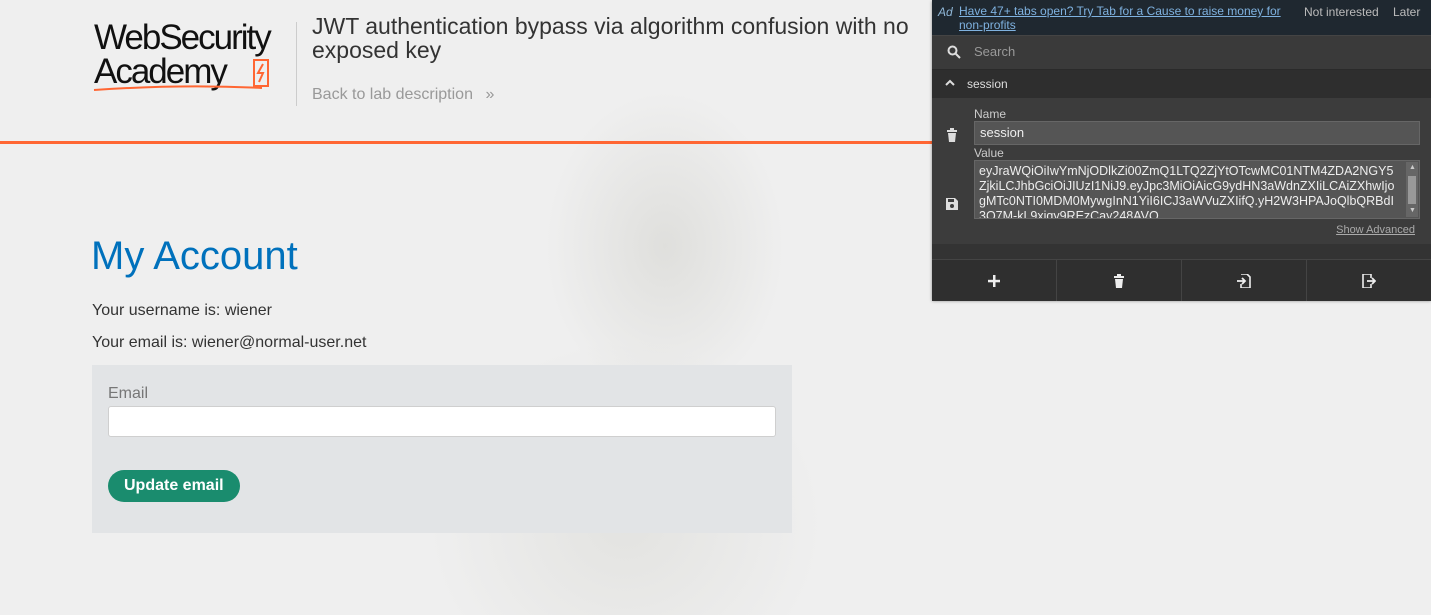 This screenshot has height=615, width=1431. I want to click on not-interested-button: Not interested, so click(1341, 12).